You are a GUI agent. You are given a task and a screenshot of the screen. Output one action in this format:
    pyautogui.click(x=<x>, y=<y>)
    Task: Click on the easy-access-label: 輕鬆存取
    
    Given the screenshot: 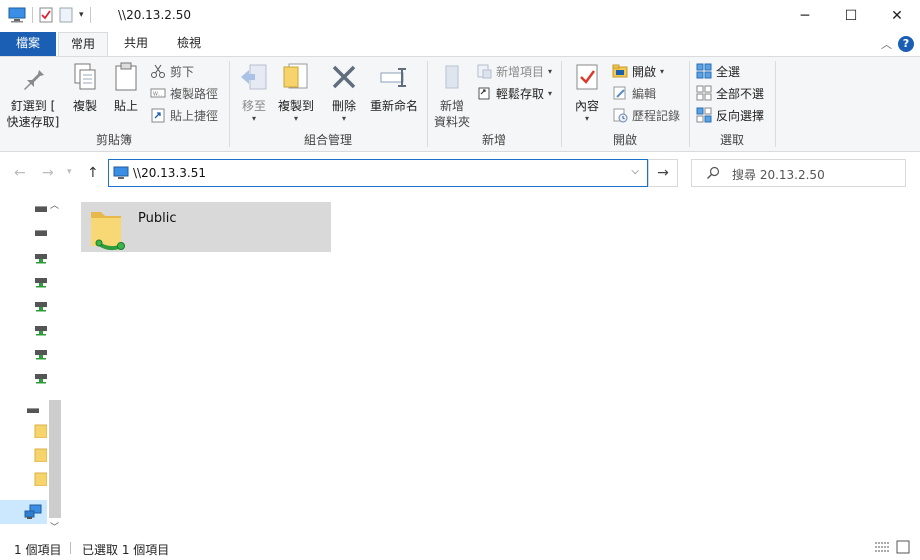 What is the action you would take?
    pyautogui.click(x=520, y=93)
    